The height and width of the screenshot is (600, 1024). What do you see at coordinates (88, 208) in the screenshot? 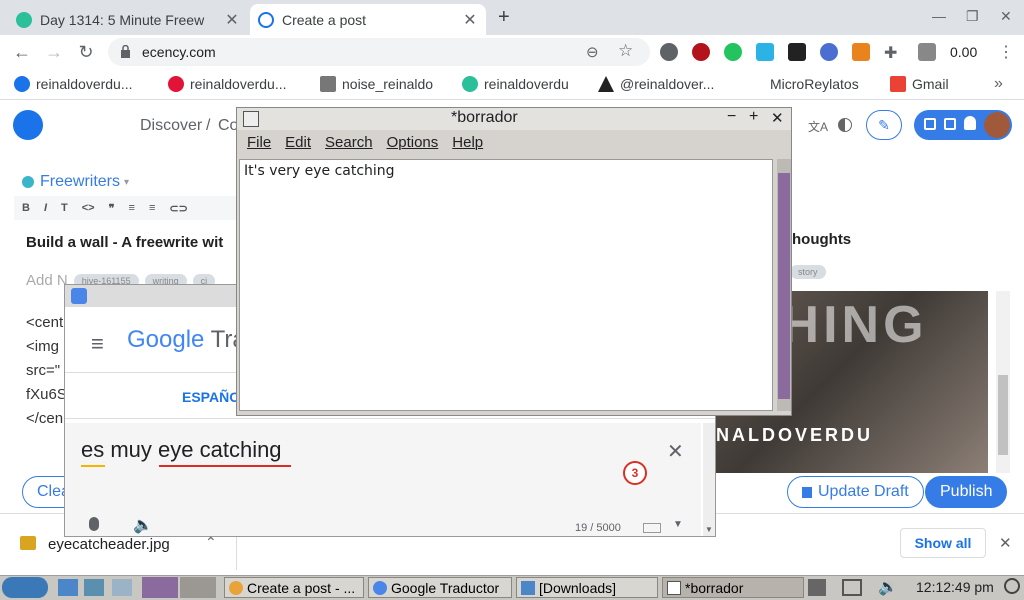
I see `code-icon: <>` at bounding box center [88, 208].